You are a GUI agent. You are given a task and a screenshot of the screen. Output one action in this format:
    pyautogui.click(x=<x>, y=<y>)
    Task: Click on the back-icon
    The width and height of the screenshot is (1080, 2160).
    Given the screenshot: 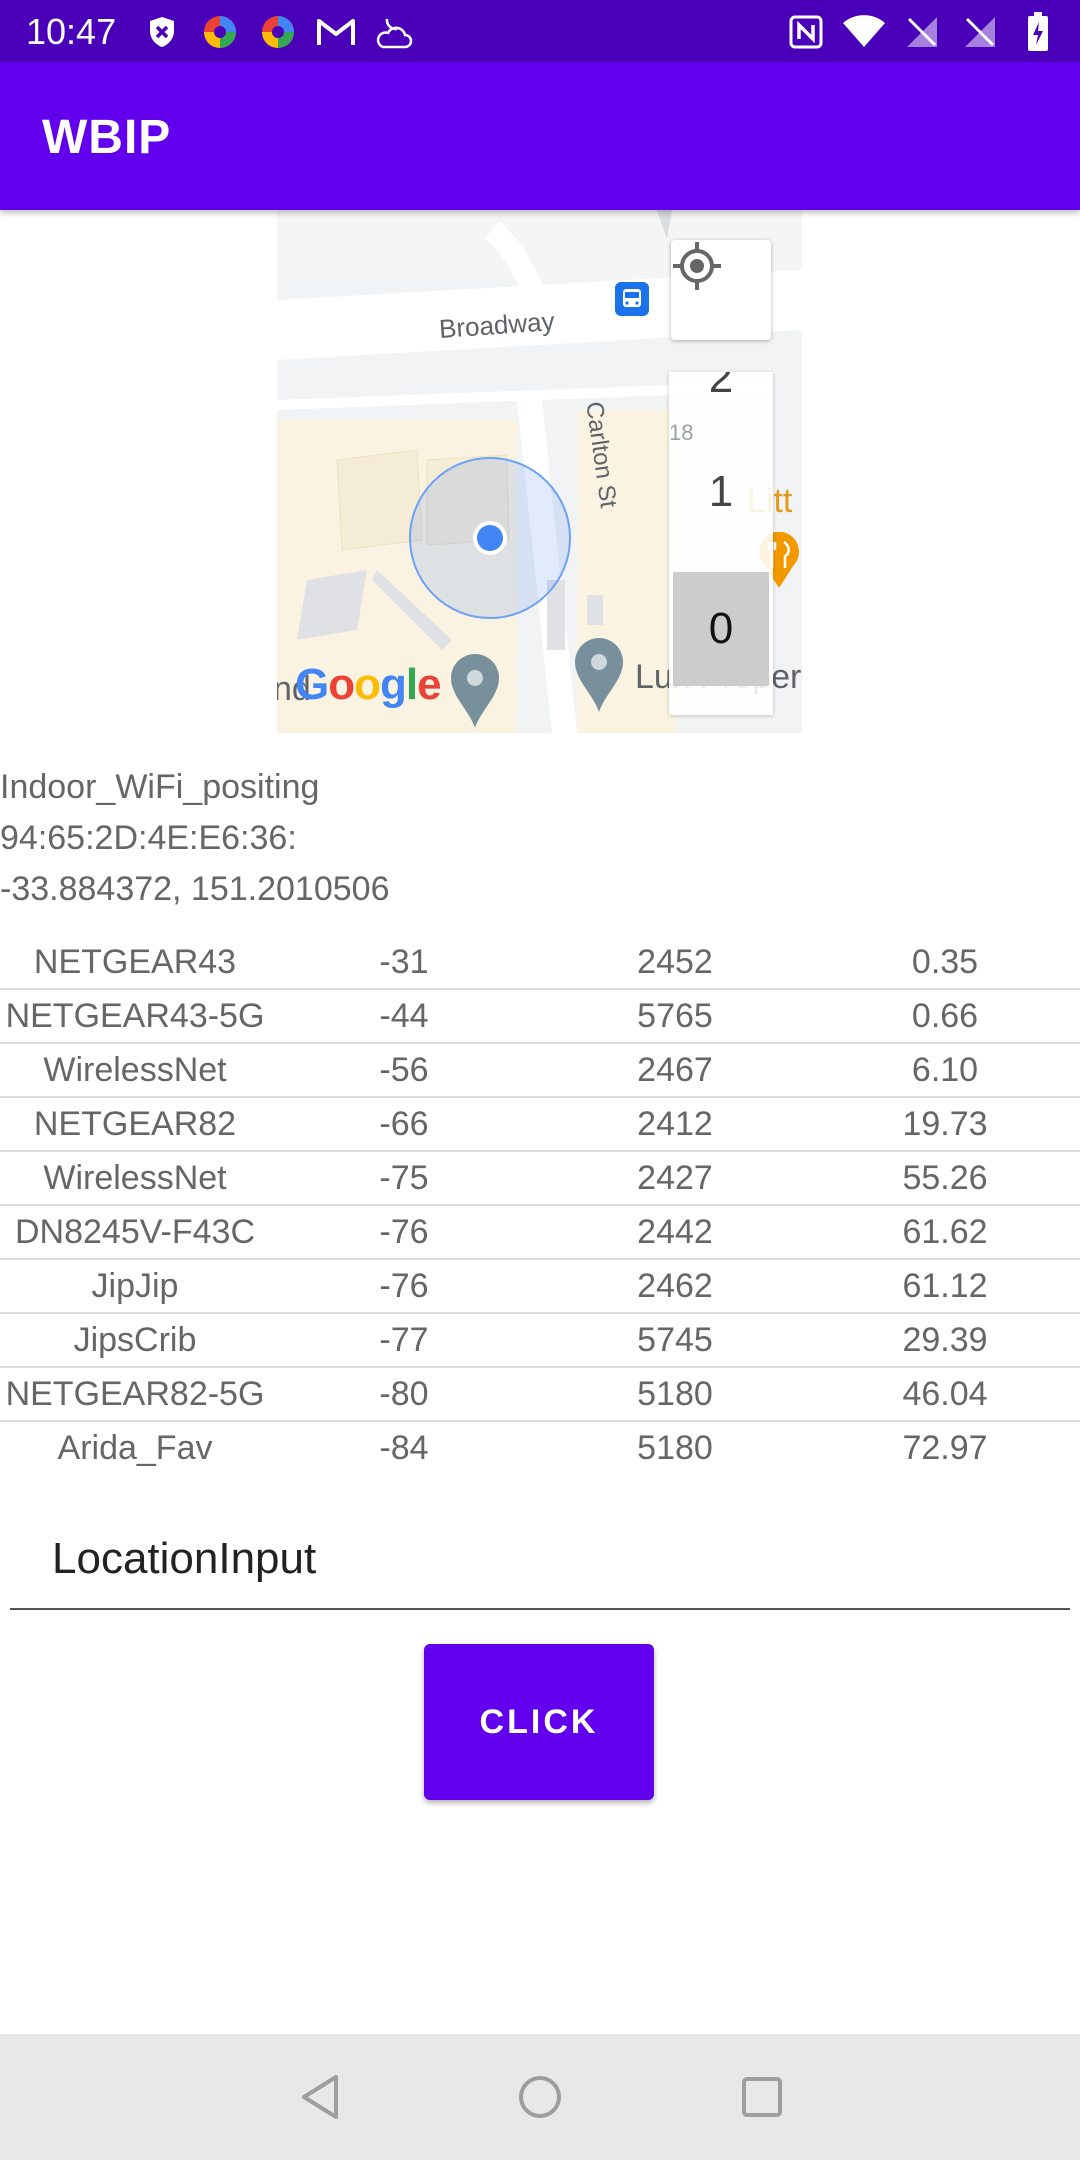 What is the action you would take?
    pyautogui.click(x=320, y=2097)
    